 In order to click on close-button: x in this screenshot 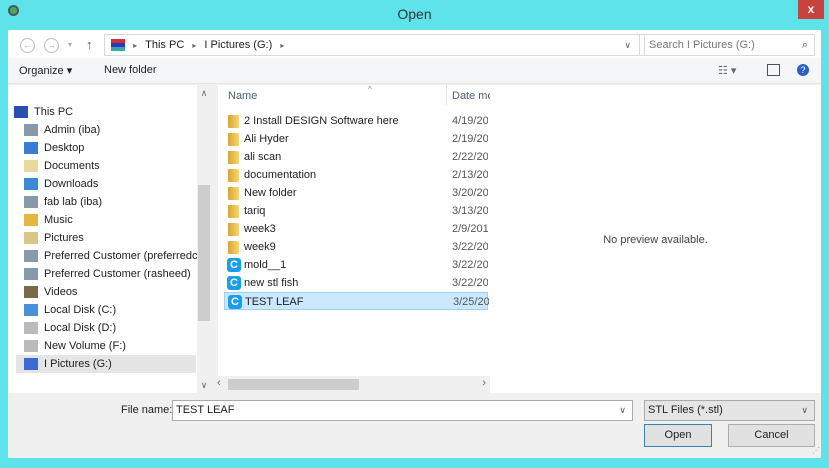, I will do `click(811, 9)`.